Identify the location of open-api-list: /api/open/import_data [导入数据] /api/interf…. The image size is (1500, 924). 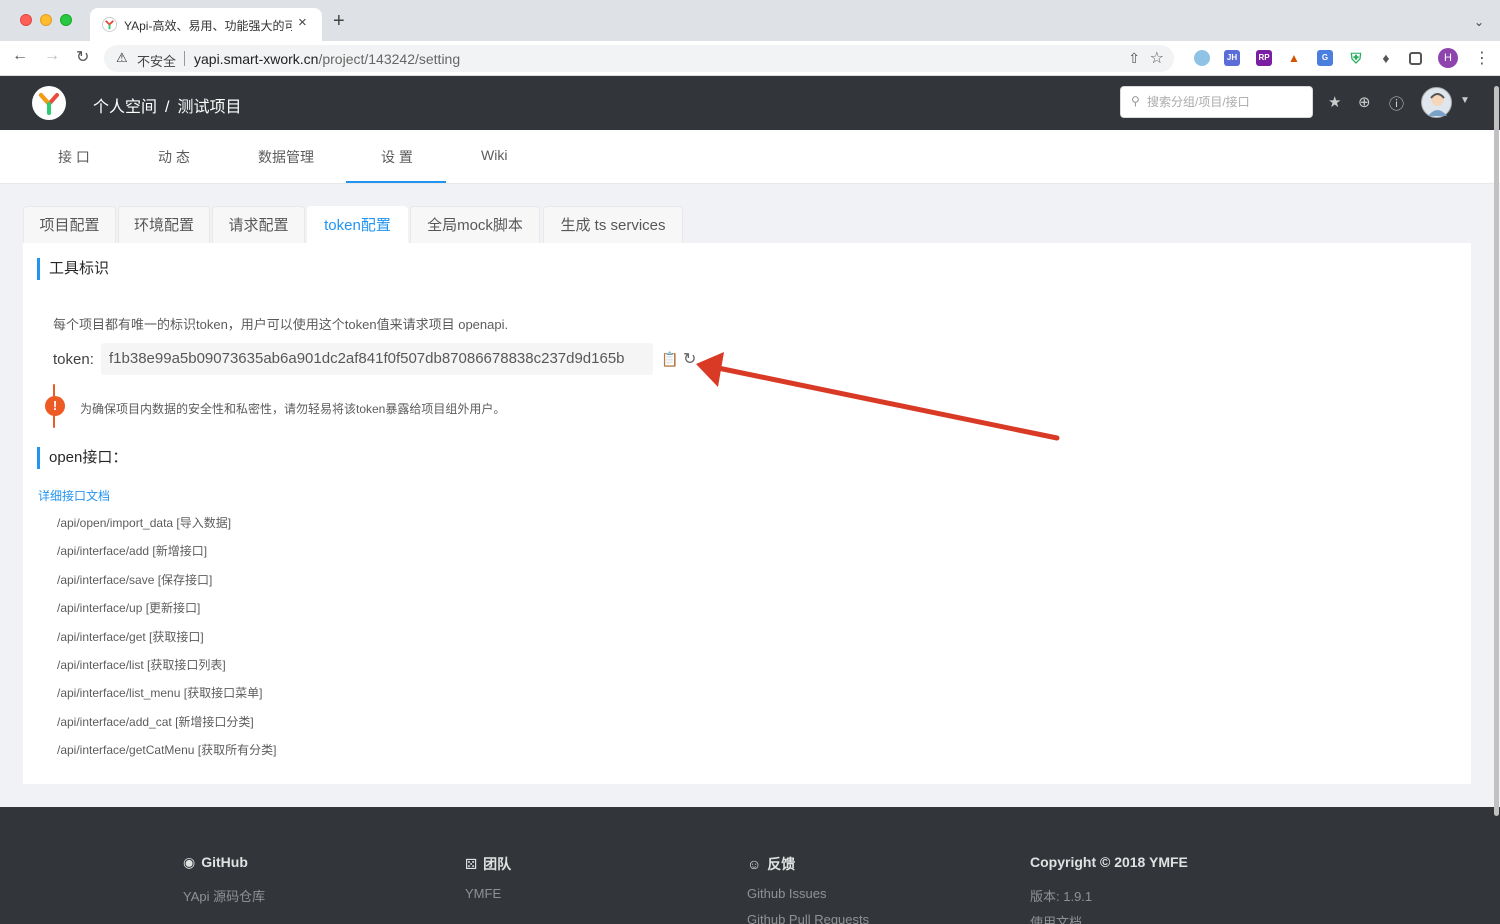
(166, 643).